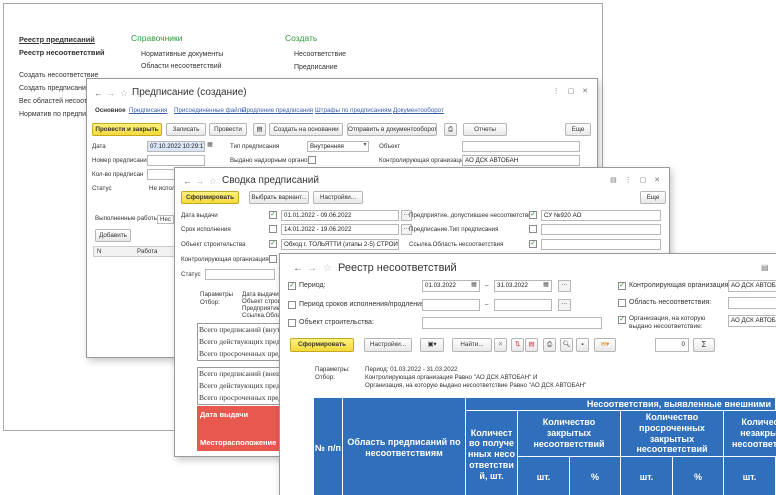 This screenshot has width=776, height=495. I want to click on variants-icon: ▣▾, so click(432, 345).